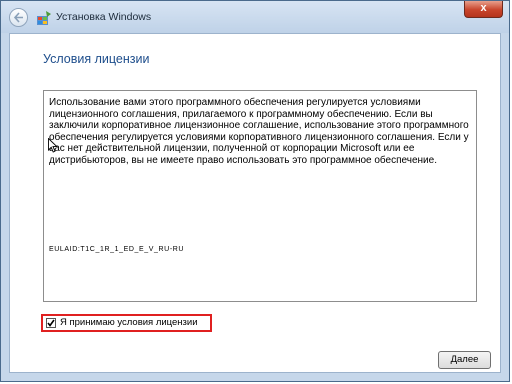  I want to click on close-button: x, so click(483, 9).